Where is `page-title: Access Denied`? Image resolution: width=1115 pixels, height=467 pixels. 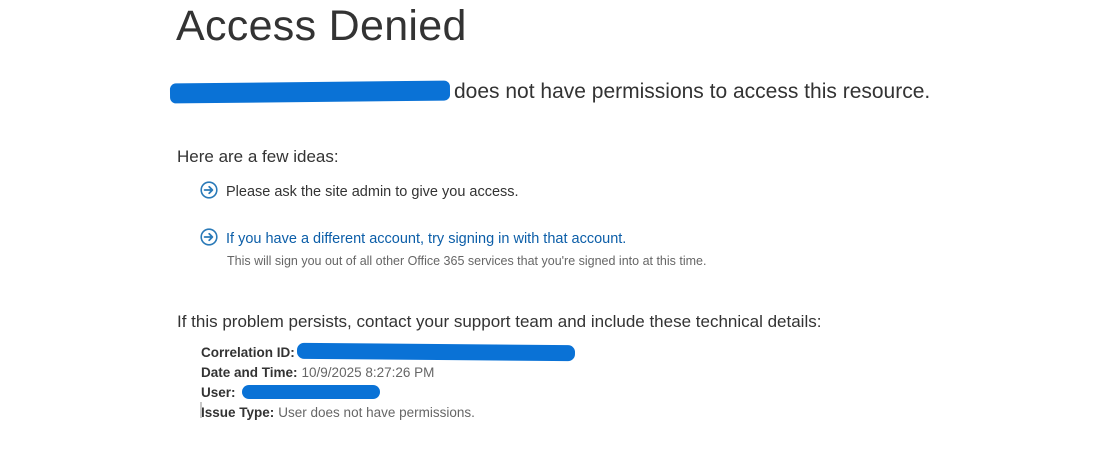
page-title: Access Denied is located at coordinates (321, 26).